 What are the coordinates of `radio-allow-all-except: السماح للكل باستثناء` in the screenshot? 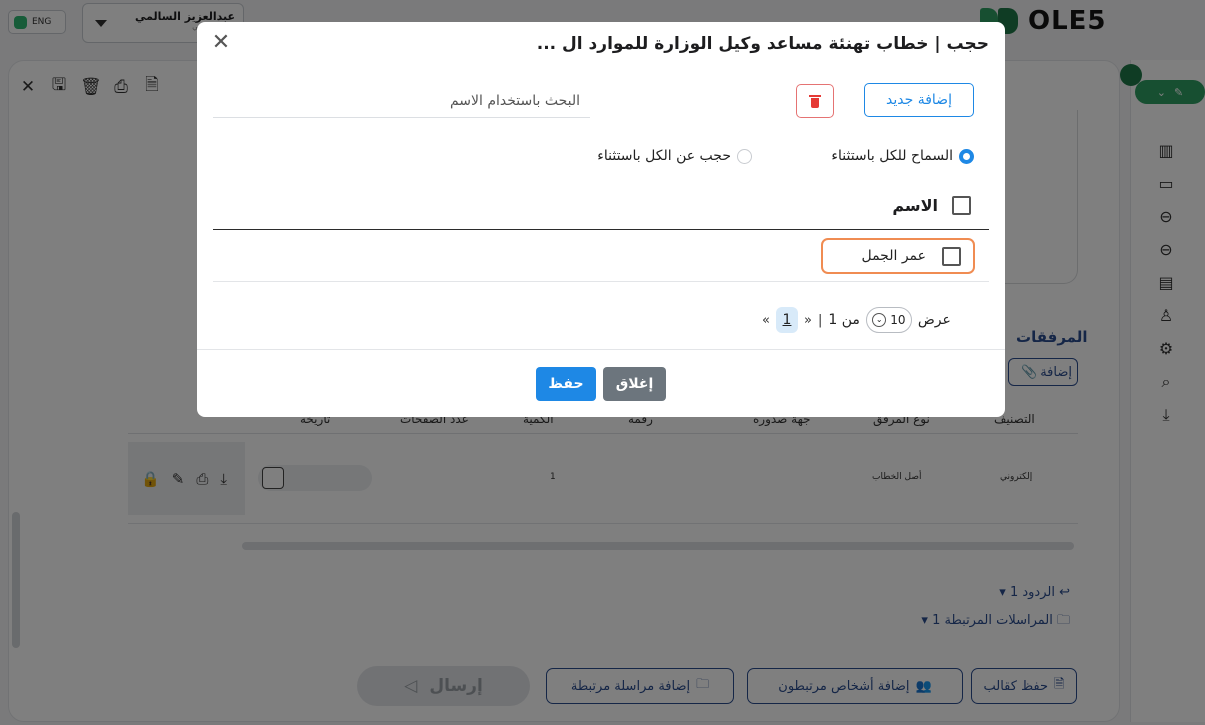 It's located at (902, 156).